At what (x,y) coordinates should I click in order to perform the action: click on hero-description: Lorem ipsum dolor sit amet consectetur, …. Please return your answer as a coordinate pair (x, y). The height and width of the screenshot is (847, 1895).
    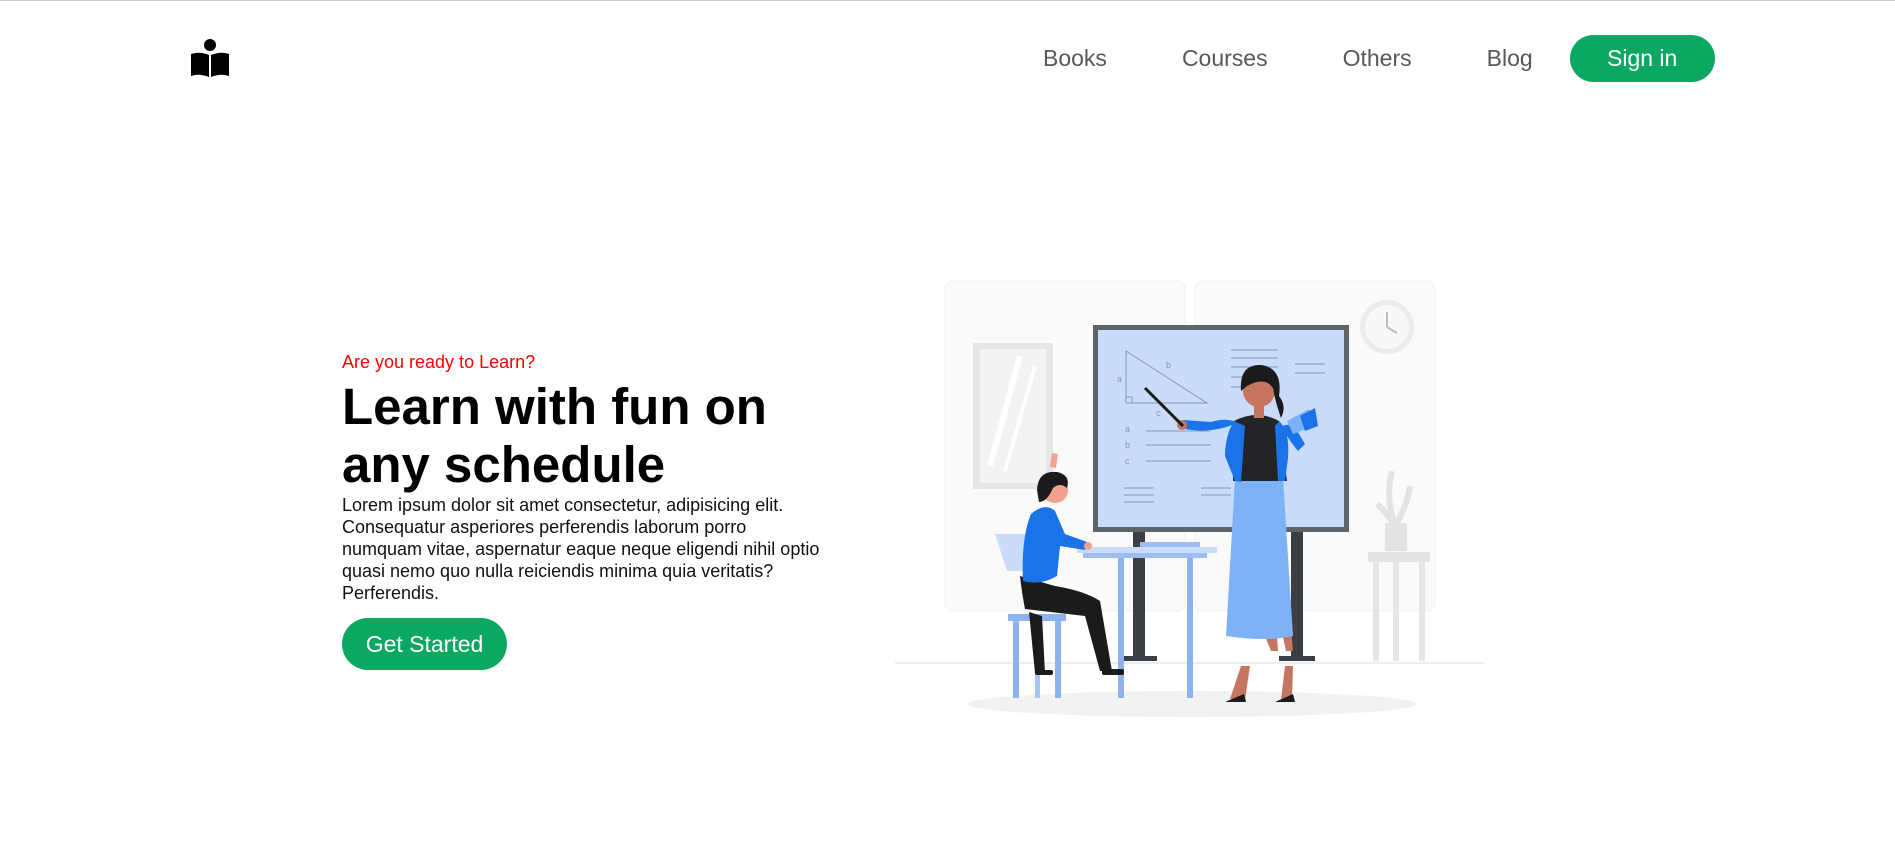
    Looking at the image, I should click on (581, 549).